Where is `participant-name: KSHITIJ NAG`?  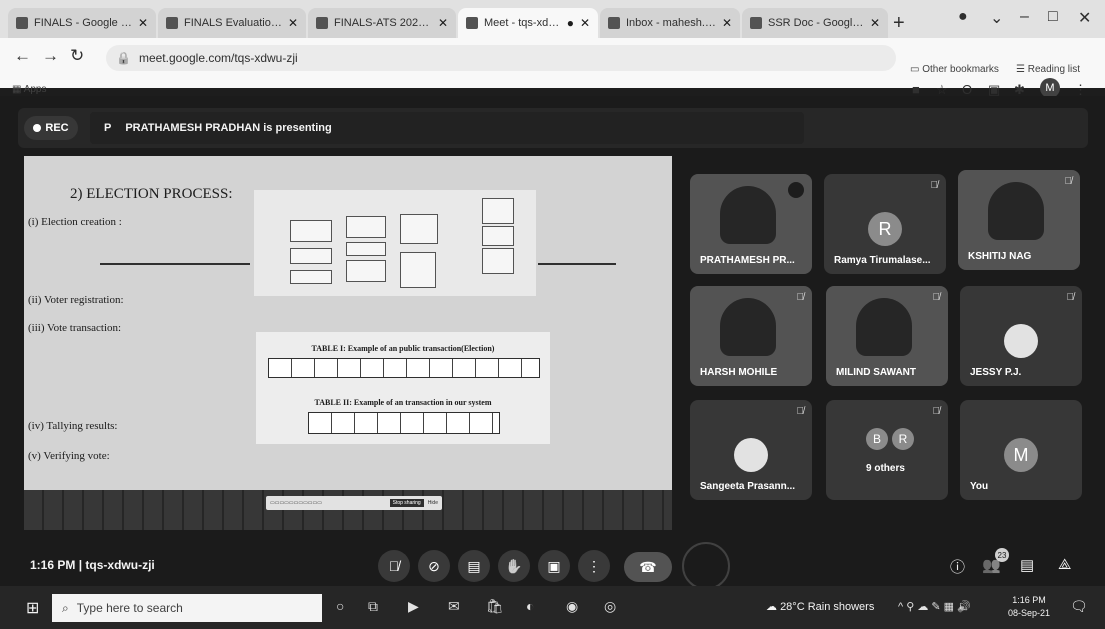 participant-name: KSHITIJ NAG is located at coordinates (1000, 256).